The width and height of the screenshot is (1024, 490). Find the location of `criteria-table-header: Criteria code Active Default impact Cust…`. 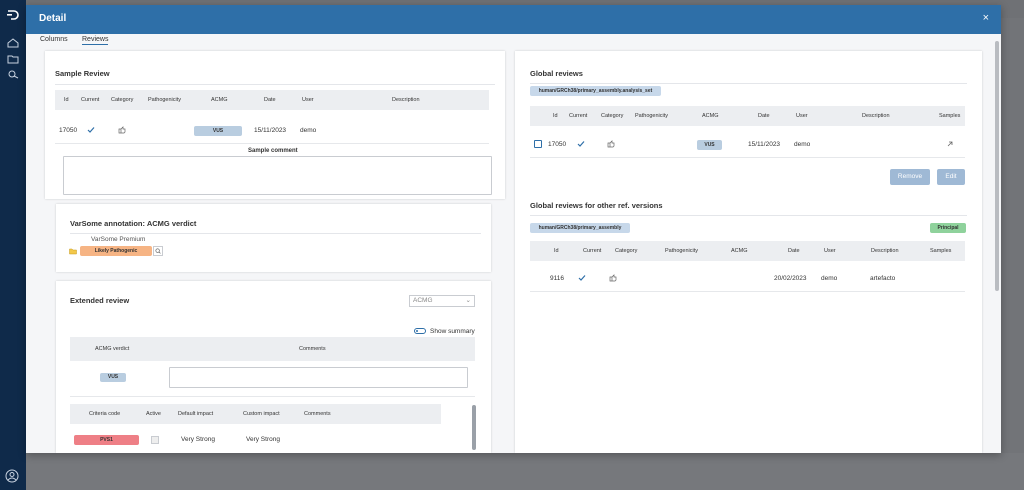

criteria-table-header: Criteria code Active Default impact Cust… is located at coordinates (255, 414).